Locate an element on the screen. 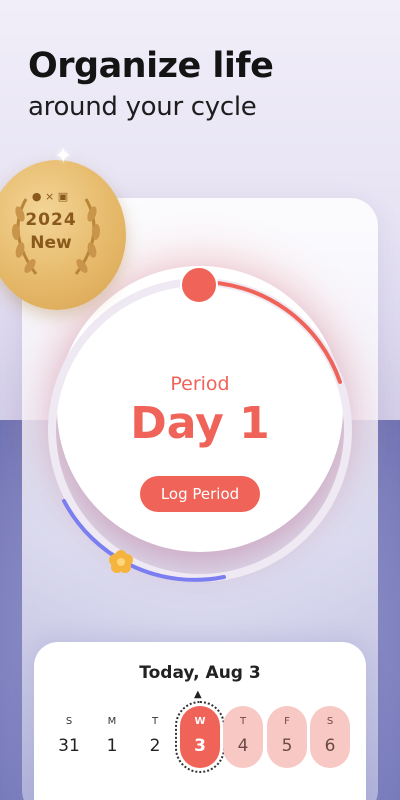 The height and width of the screenshot is (800, 400). calendar-day-predicted: F 5 is located at coordinates (287, 737).